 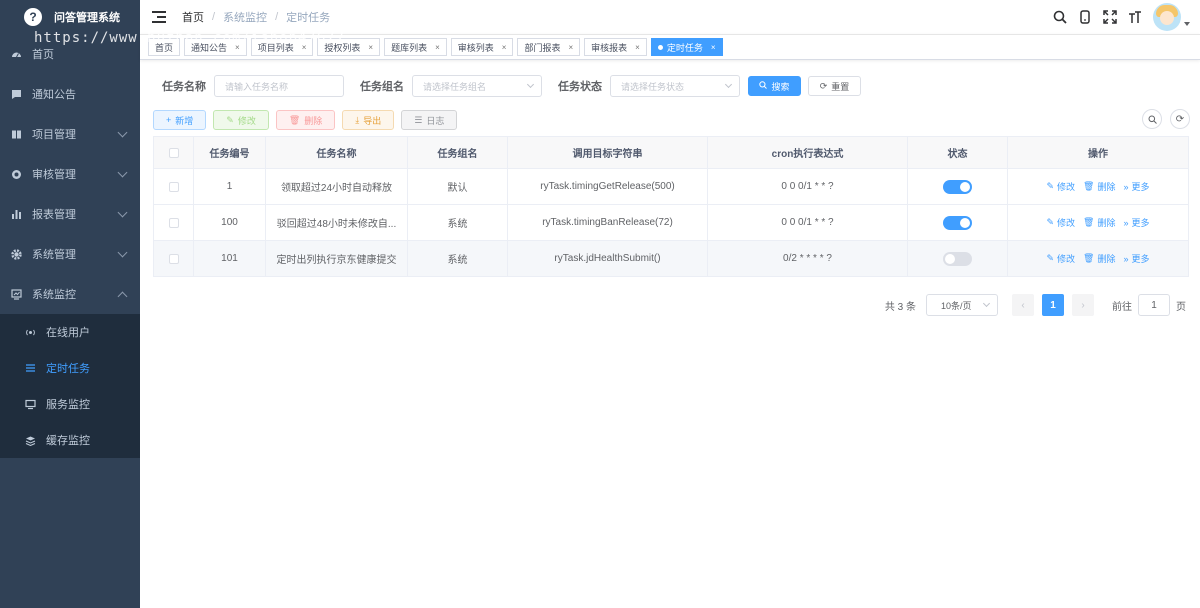 What do you see at coordinates (305, 120) in the screenshot?
I see `delete-button: 🗑 删除` at bounding box center [305, 120].